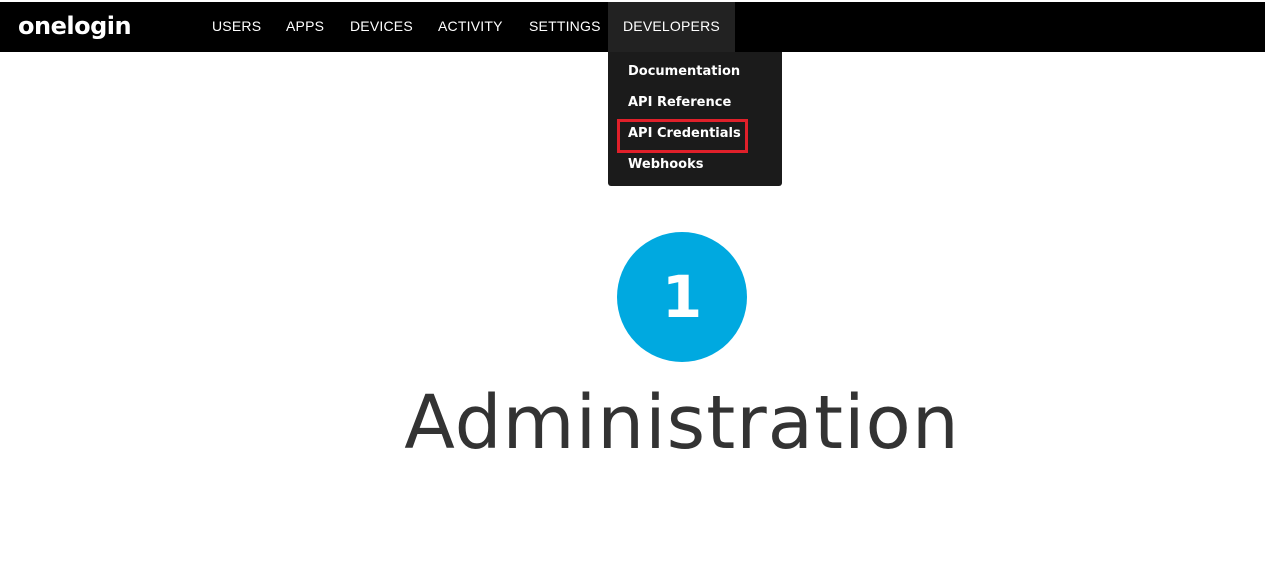 The width and height of the screenshot is (1265, 573). I want to click on nav-item-activity: ACTIVITY, so click(470, 27).